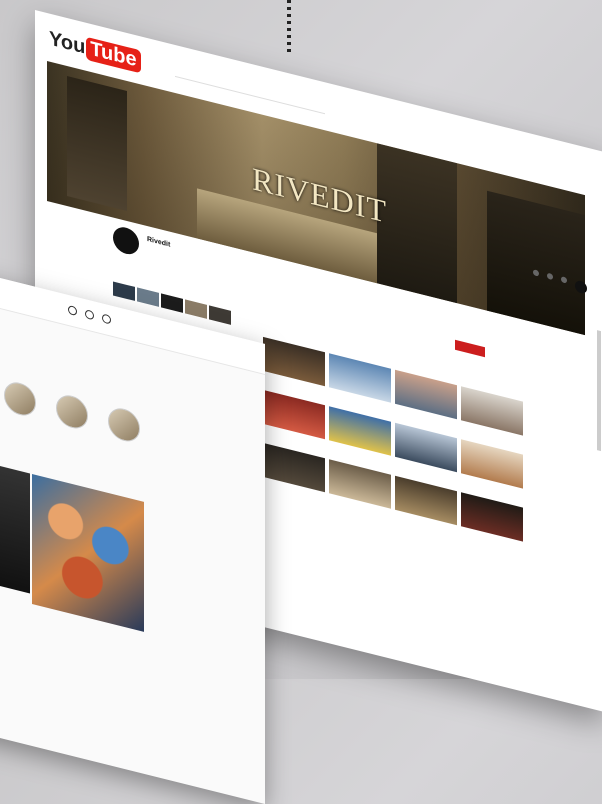  Describe the element at coordinates (106, 319) in the screenshot. I see `profile-icon` at that location.